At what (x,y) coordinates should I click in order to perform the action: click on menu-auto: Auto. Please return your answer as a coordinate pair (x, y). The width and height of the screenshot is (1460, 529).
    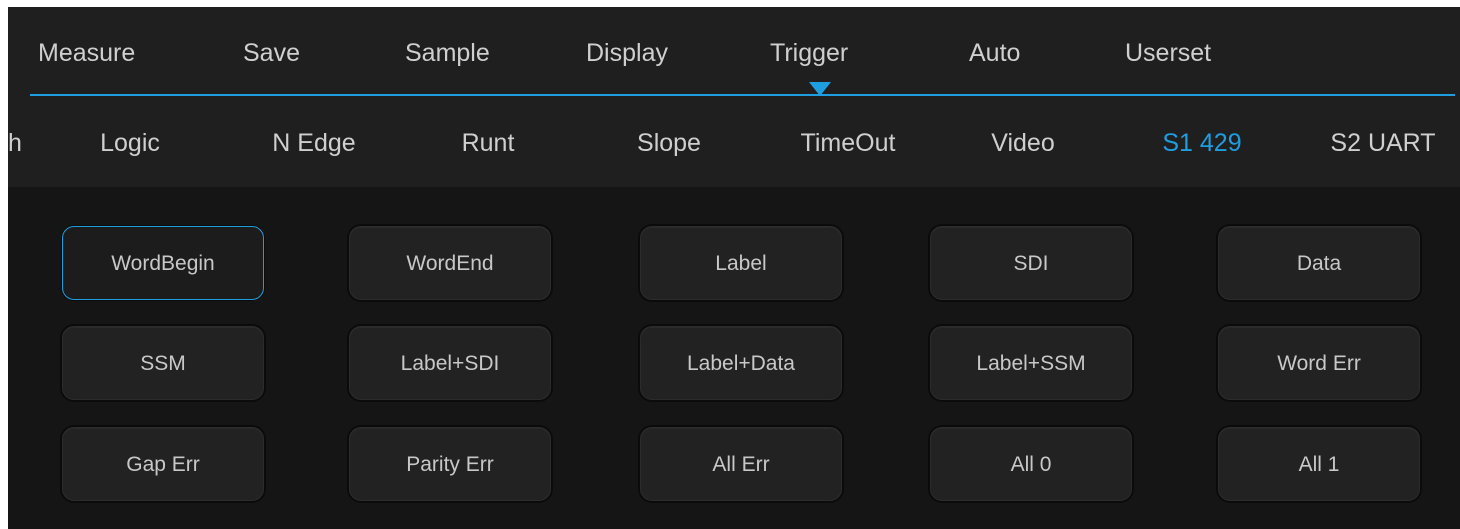
    Looking at the image, I should click on (994, 53).